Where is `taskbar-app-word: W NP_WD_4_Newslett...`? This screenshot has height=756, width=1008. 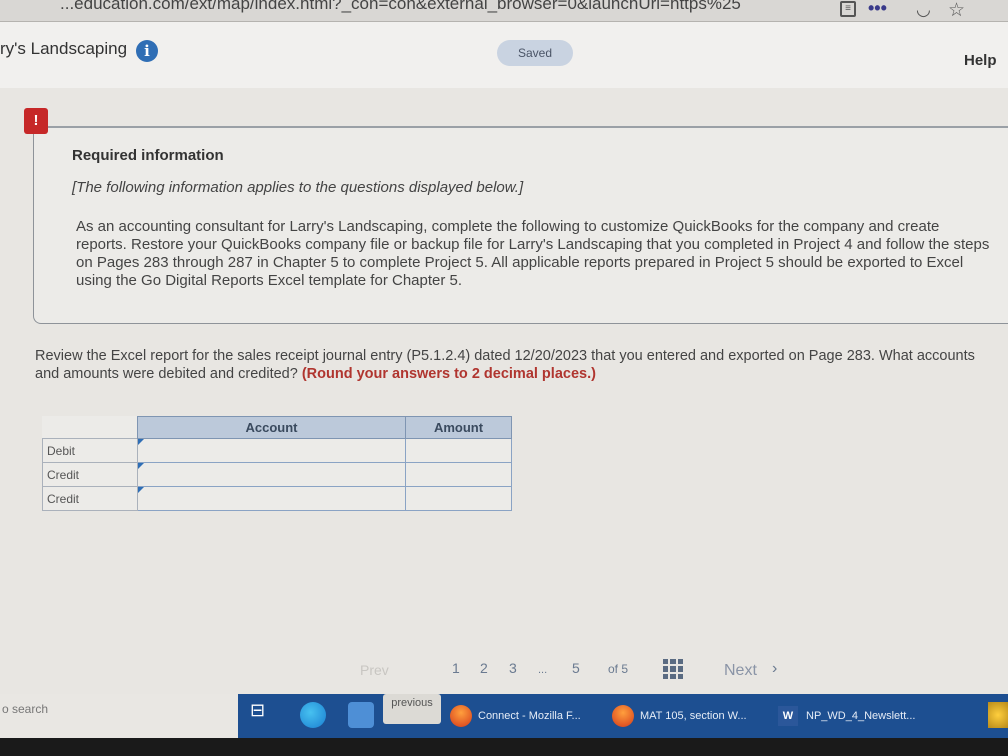
taskbar-app-word: W NP_WD_4_Newslett... is located at coordinates (846, 716).